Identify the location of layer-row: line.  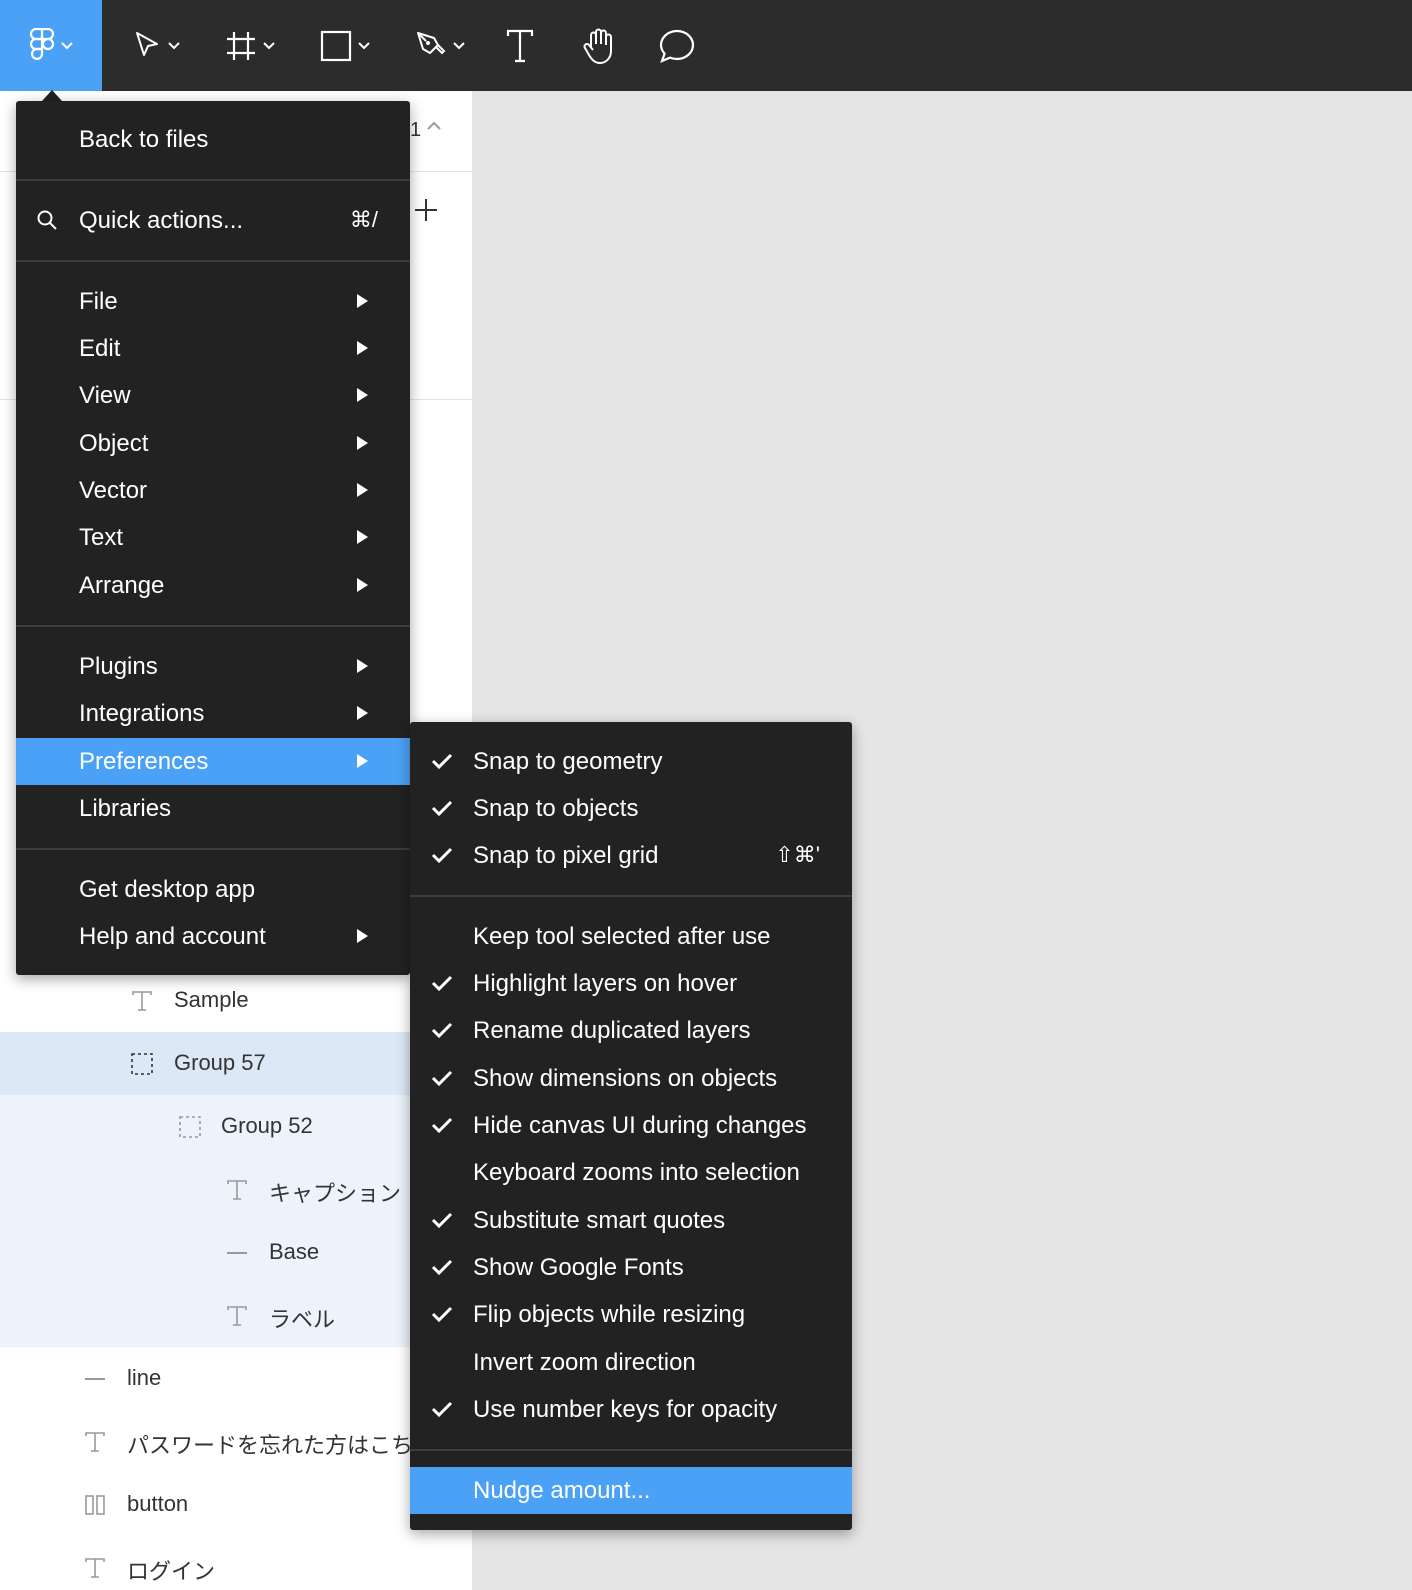
(236, 1378).